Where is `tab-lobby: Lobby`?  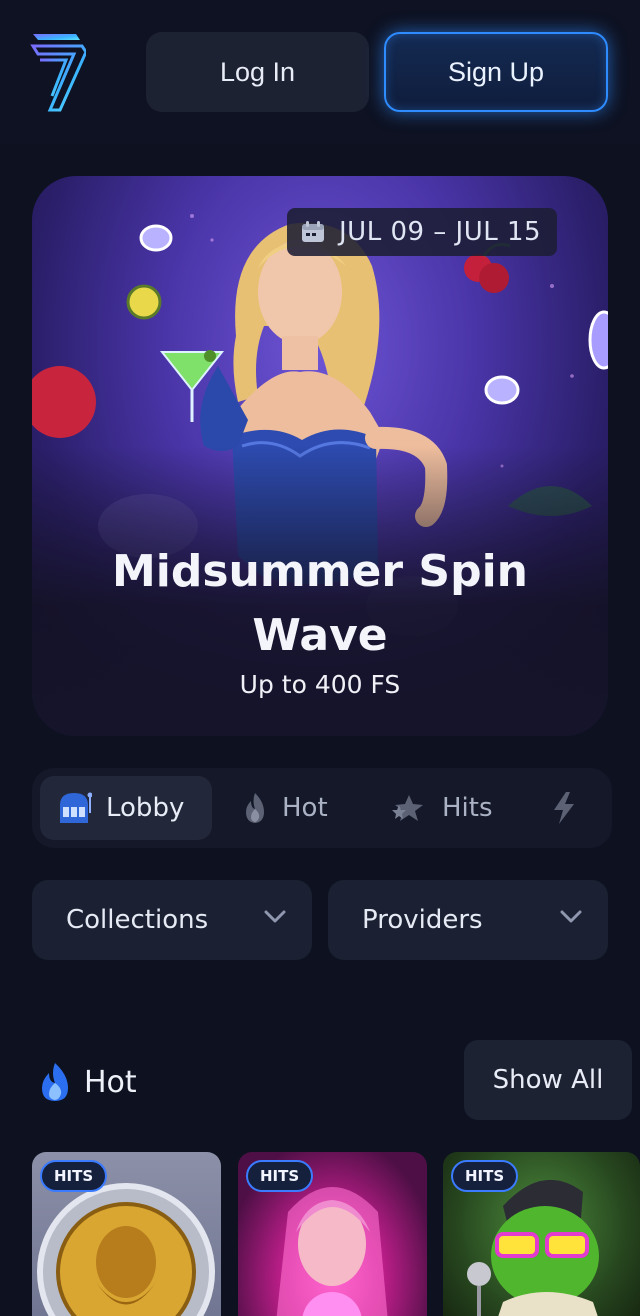
tab-lobby: Lobby is located at coordinates (126, 808).